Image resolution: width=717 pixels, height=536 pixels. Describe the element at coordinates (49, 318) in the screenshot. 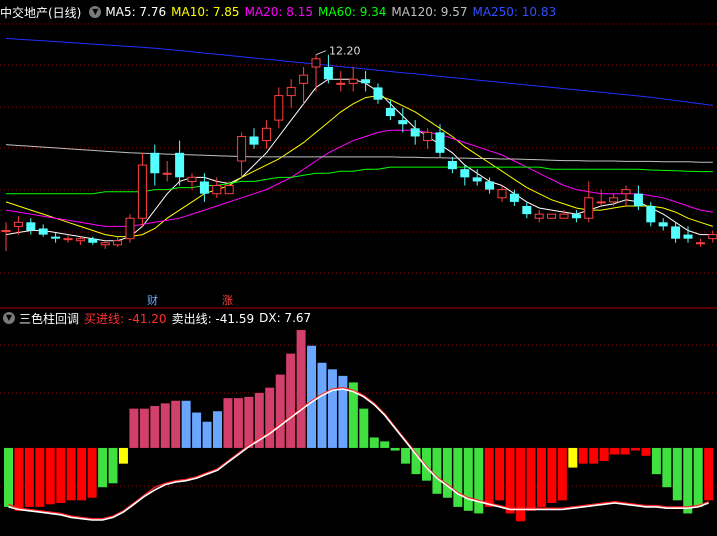

I see `indicator-name: 三色柱回调` at that location.